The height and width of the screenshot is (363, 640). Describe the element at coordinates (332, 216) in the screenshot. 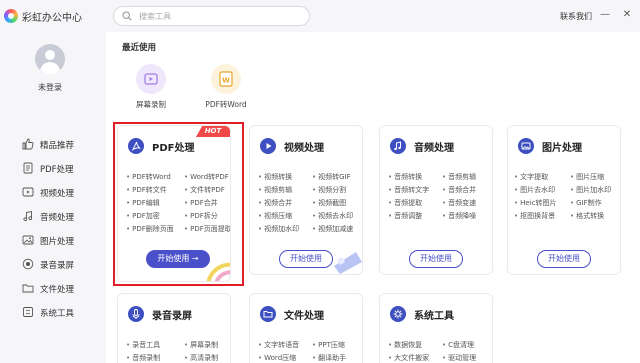

I see `tool-item: 视频去水印` at that location.